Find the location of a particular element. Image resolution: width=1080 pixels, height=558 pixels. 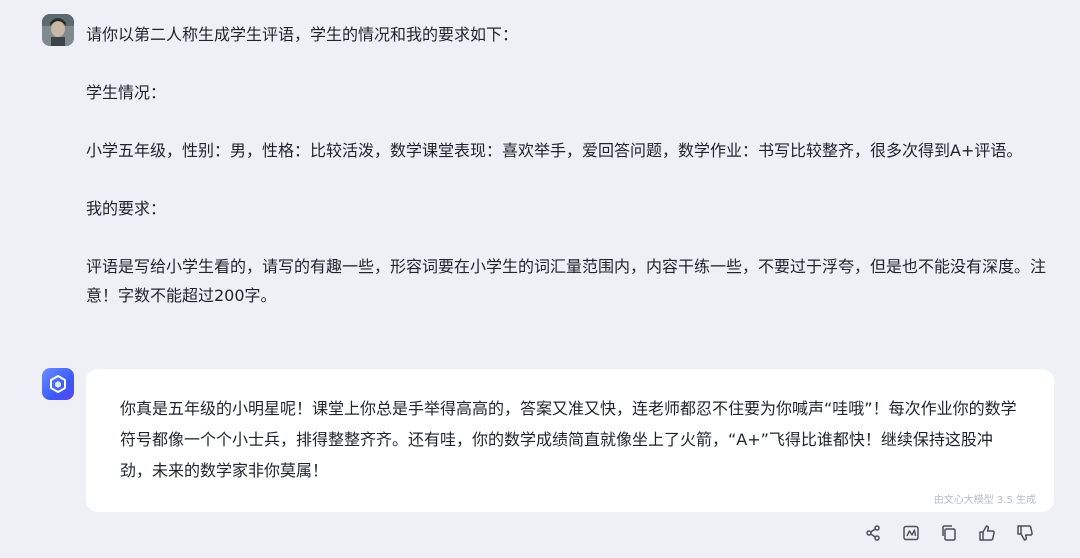

share-icon is located at coordinates (873, 533).